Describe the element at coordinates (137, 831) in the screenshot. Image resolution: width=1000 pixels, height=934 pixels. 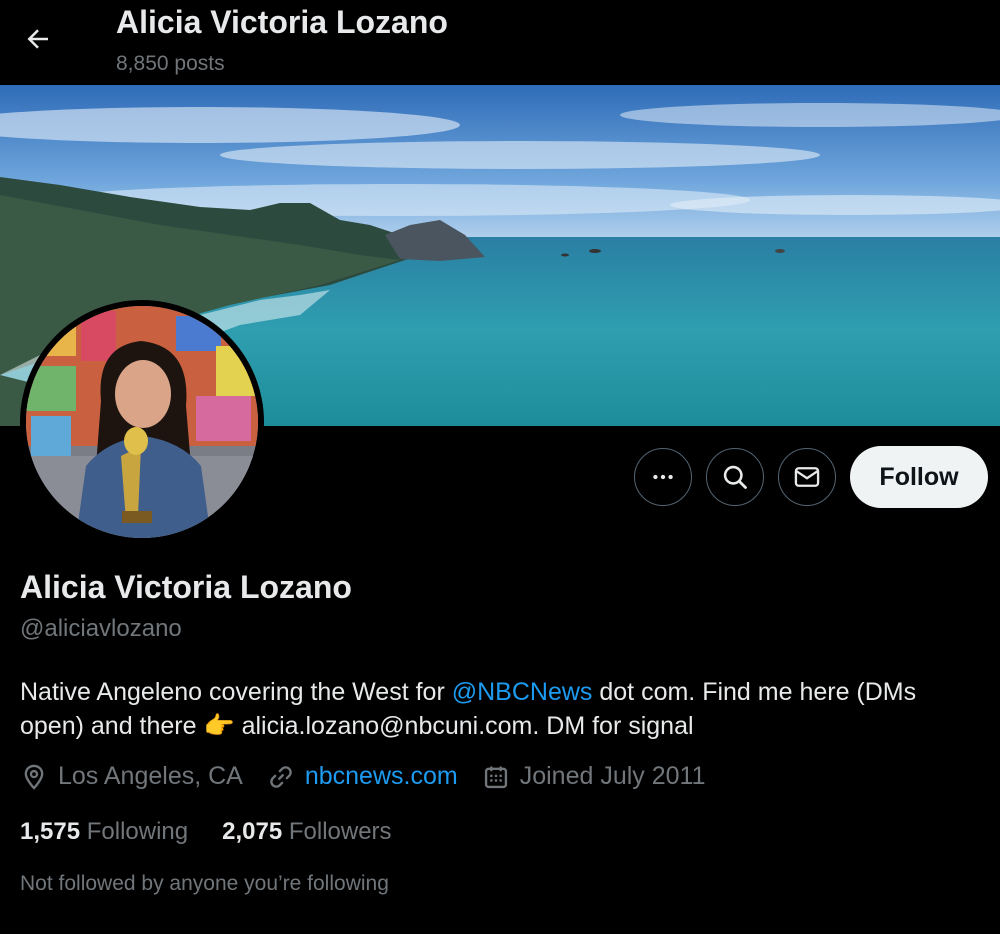
I see `following-label: Following` at that location.